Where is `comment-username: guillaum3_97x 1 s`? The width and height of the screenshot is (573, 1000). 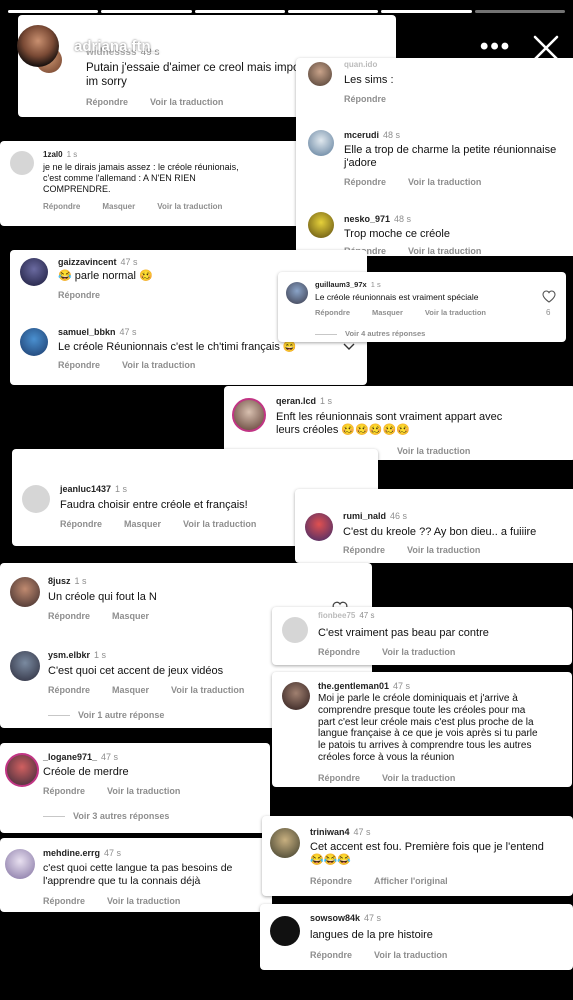 comment-username: guillaum3_97x 1 s is located at coordinates (348, 284).